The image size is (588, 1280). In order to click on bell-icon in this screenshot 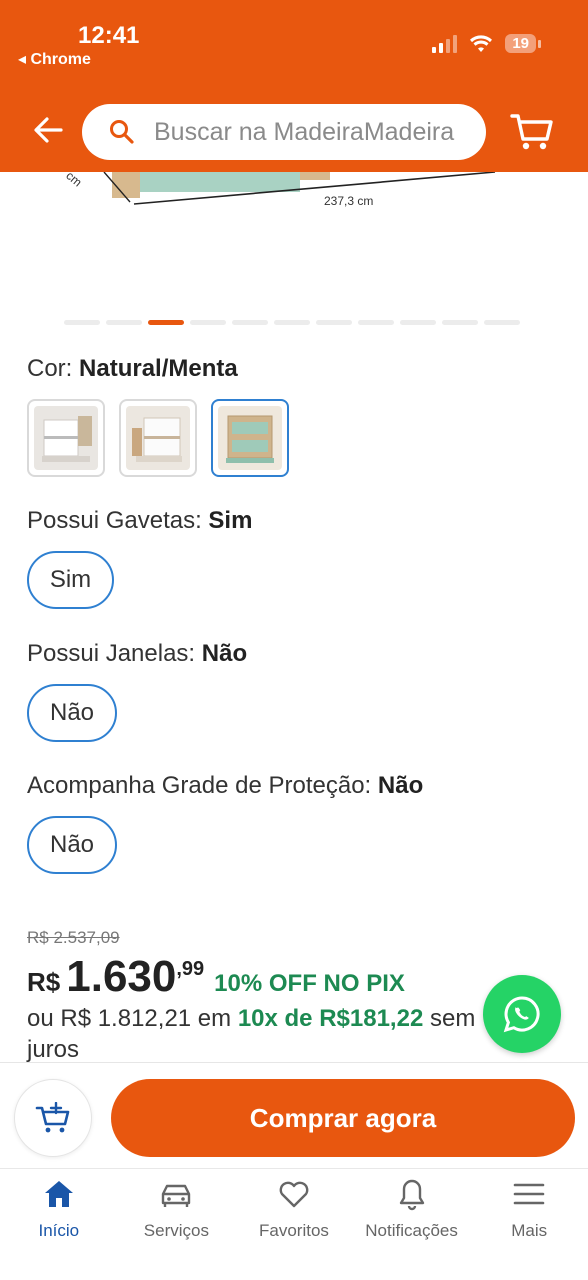, I will do `click(411, 1195)`.